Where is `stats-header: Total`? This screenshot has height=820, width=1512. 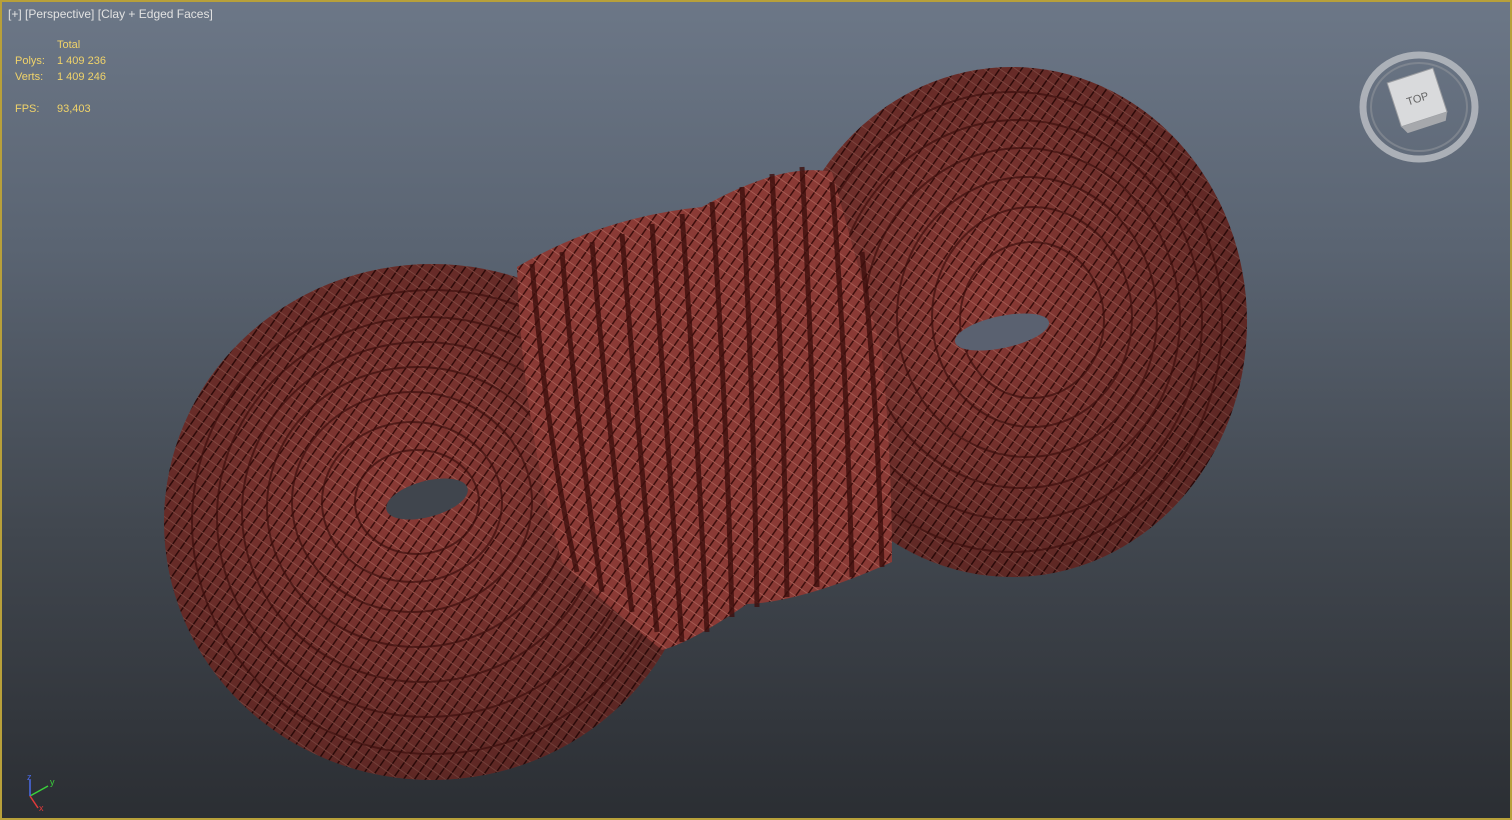
stats-header: Total is located at coordinates (69, 45).